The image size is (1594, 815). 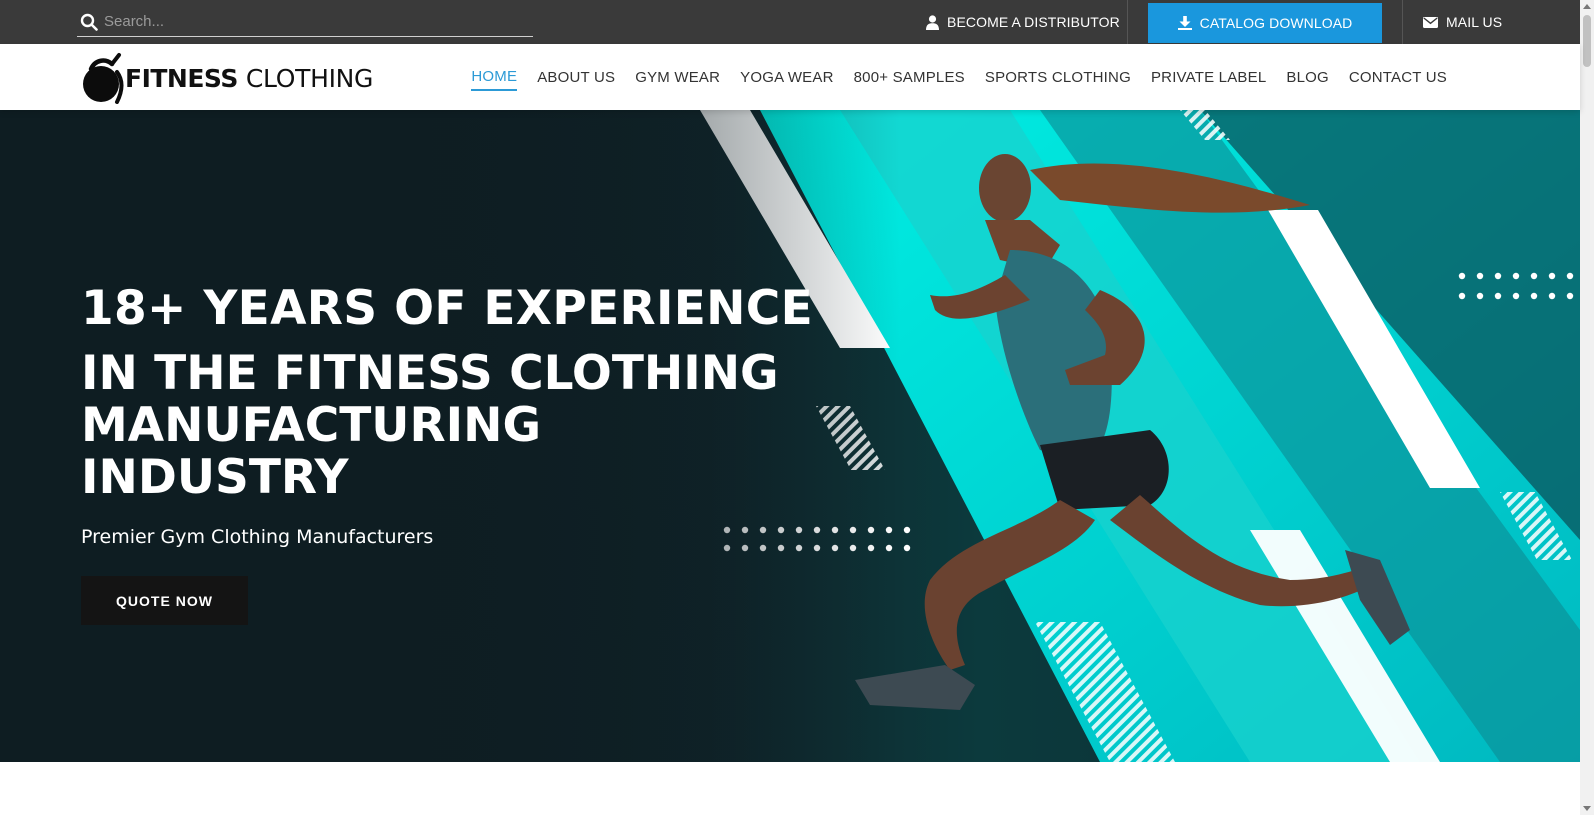 I want to click on become-distributor-link: BECOME A DISTRIBUTOR, so click(x=1023, y=22).